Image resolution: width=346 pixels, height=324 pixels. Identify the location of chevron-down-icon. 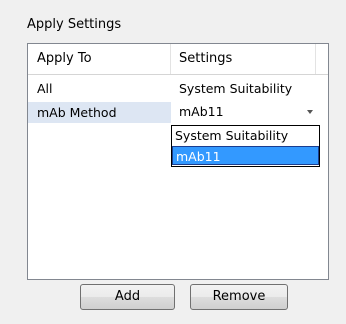
(310, 112).